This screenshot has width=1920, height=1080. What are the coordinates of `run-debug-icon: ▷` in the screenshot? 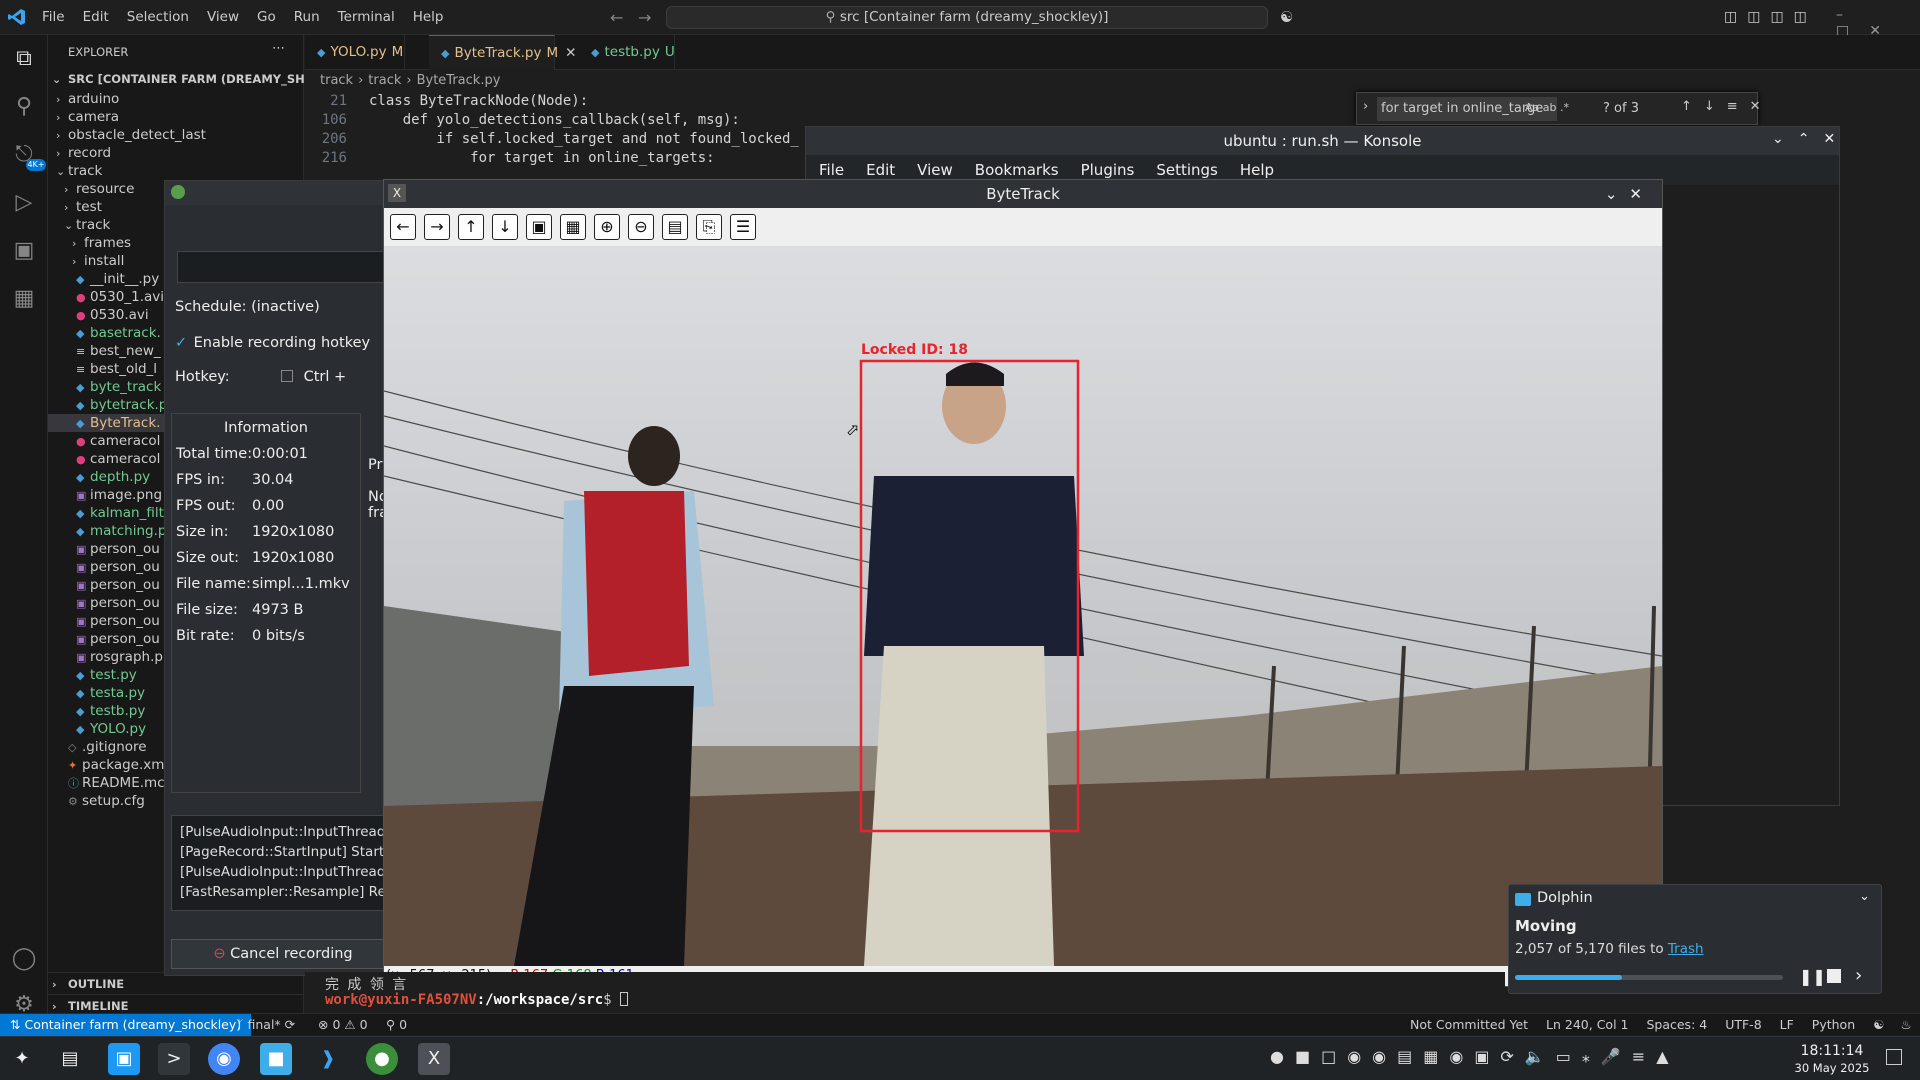 It's located at (24, 203).